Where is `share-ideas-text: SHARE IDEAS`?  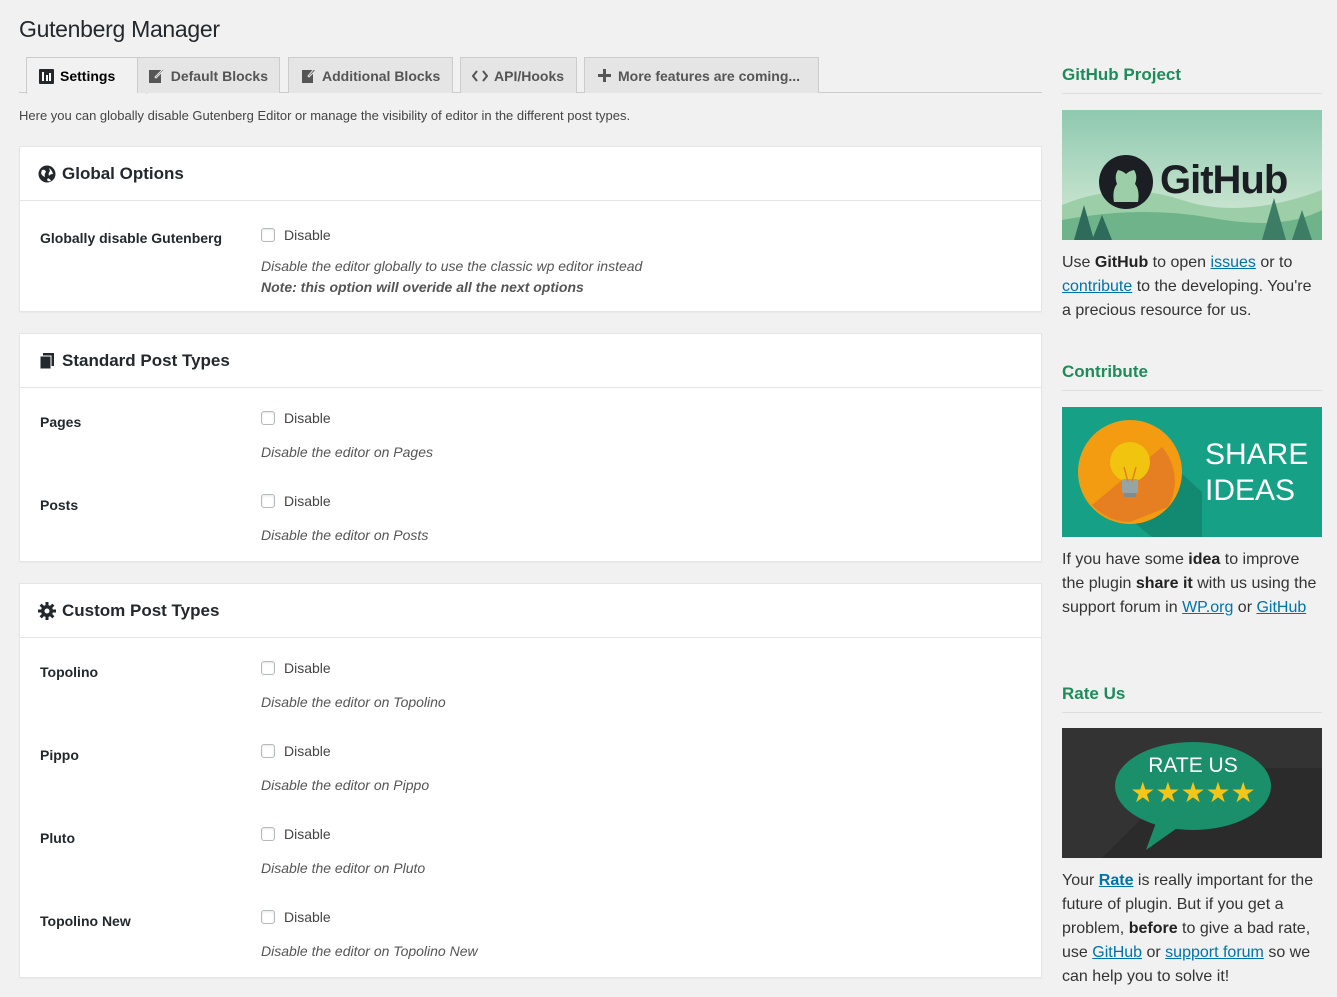
share-ideas-text: SHARE IDEAS is located at coordinates (1257, 472).